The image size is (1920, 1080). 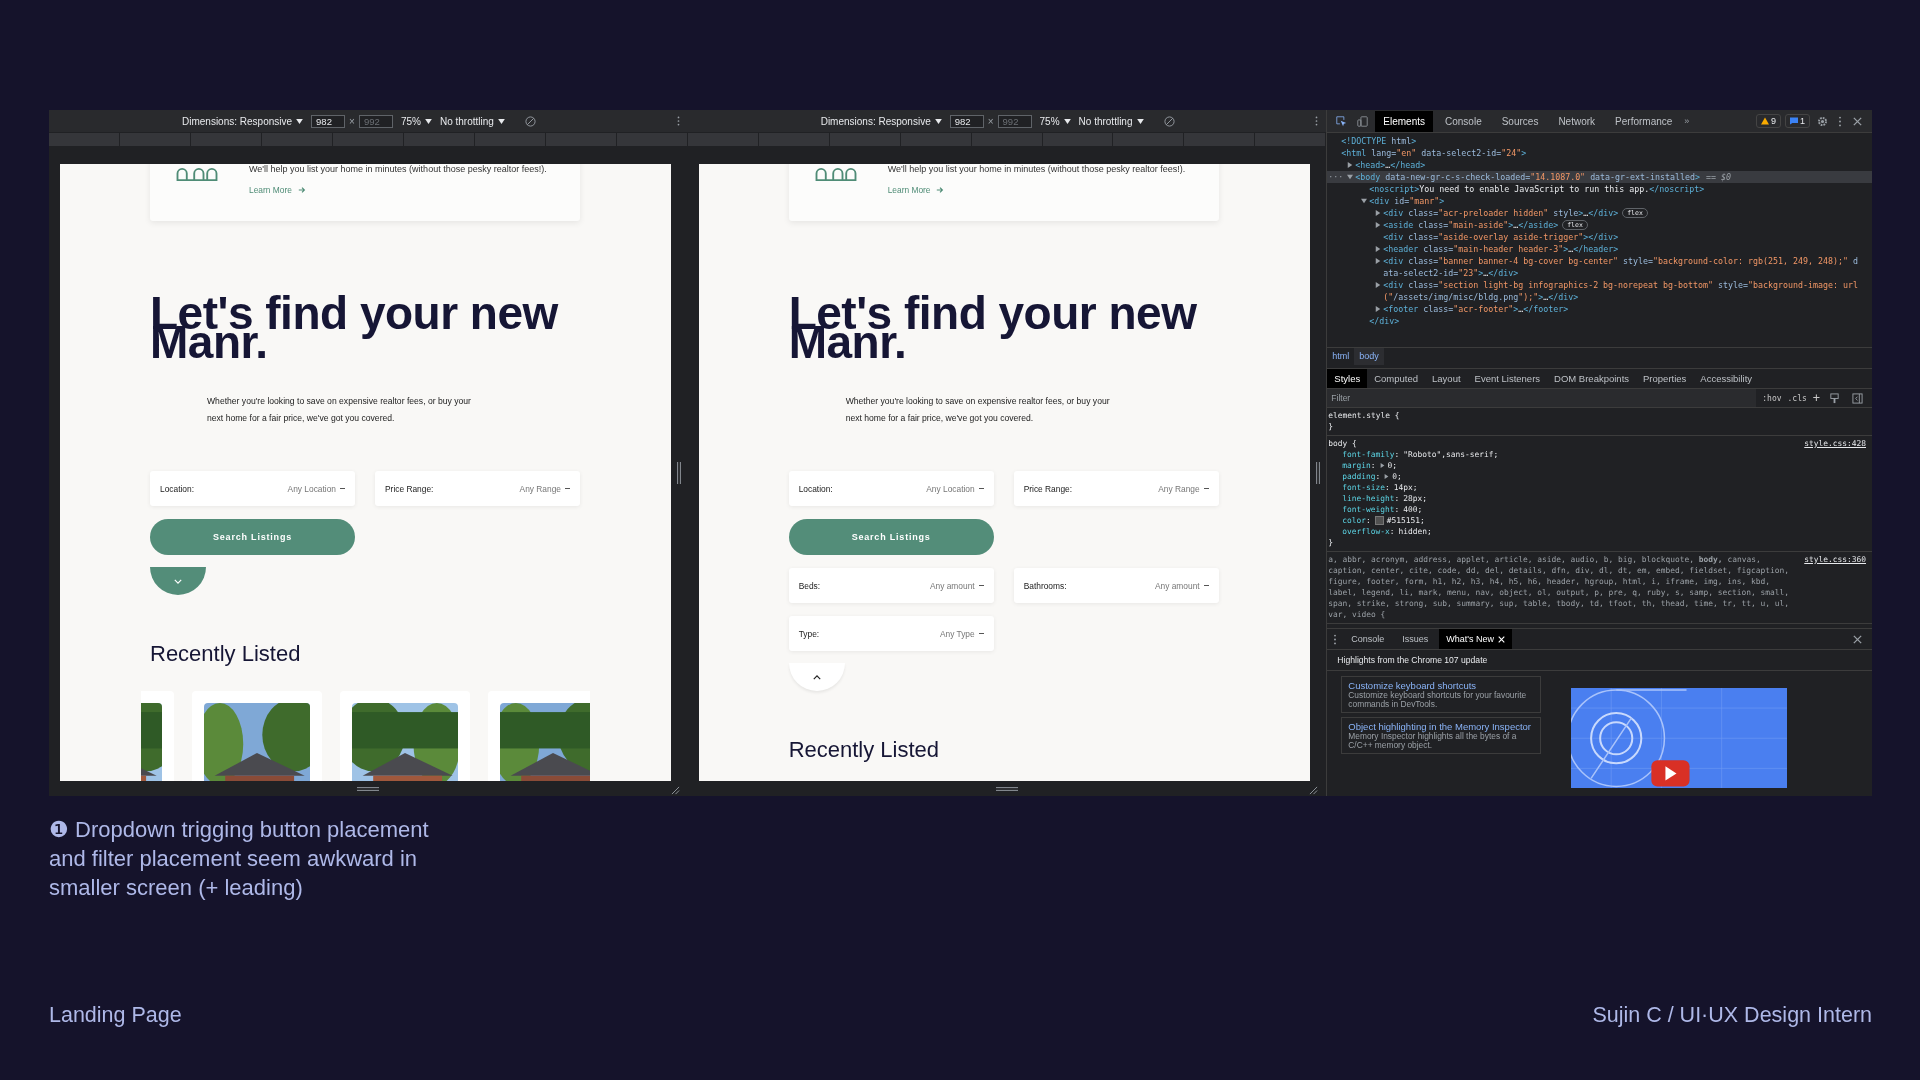 What do you see at coordinates (1665, 378) in the screenshot?
I see `styles-tab: Properties` at bounding box center [1665, 378].